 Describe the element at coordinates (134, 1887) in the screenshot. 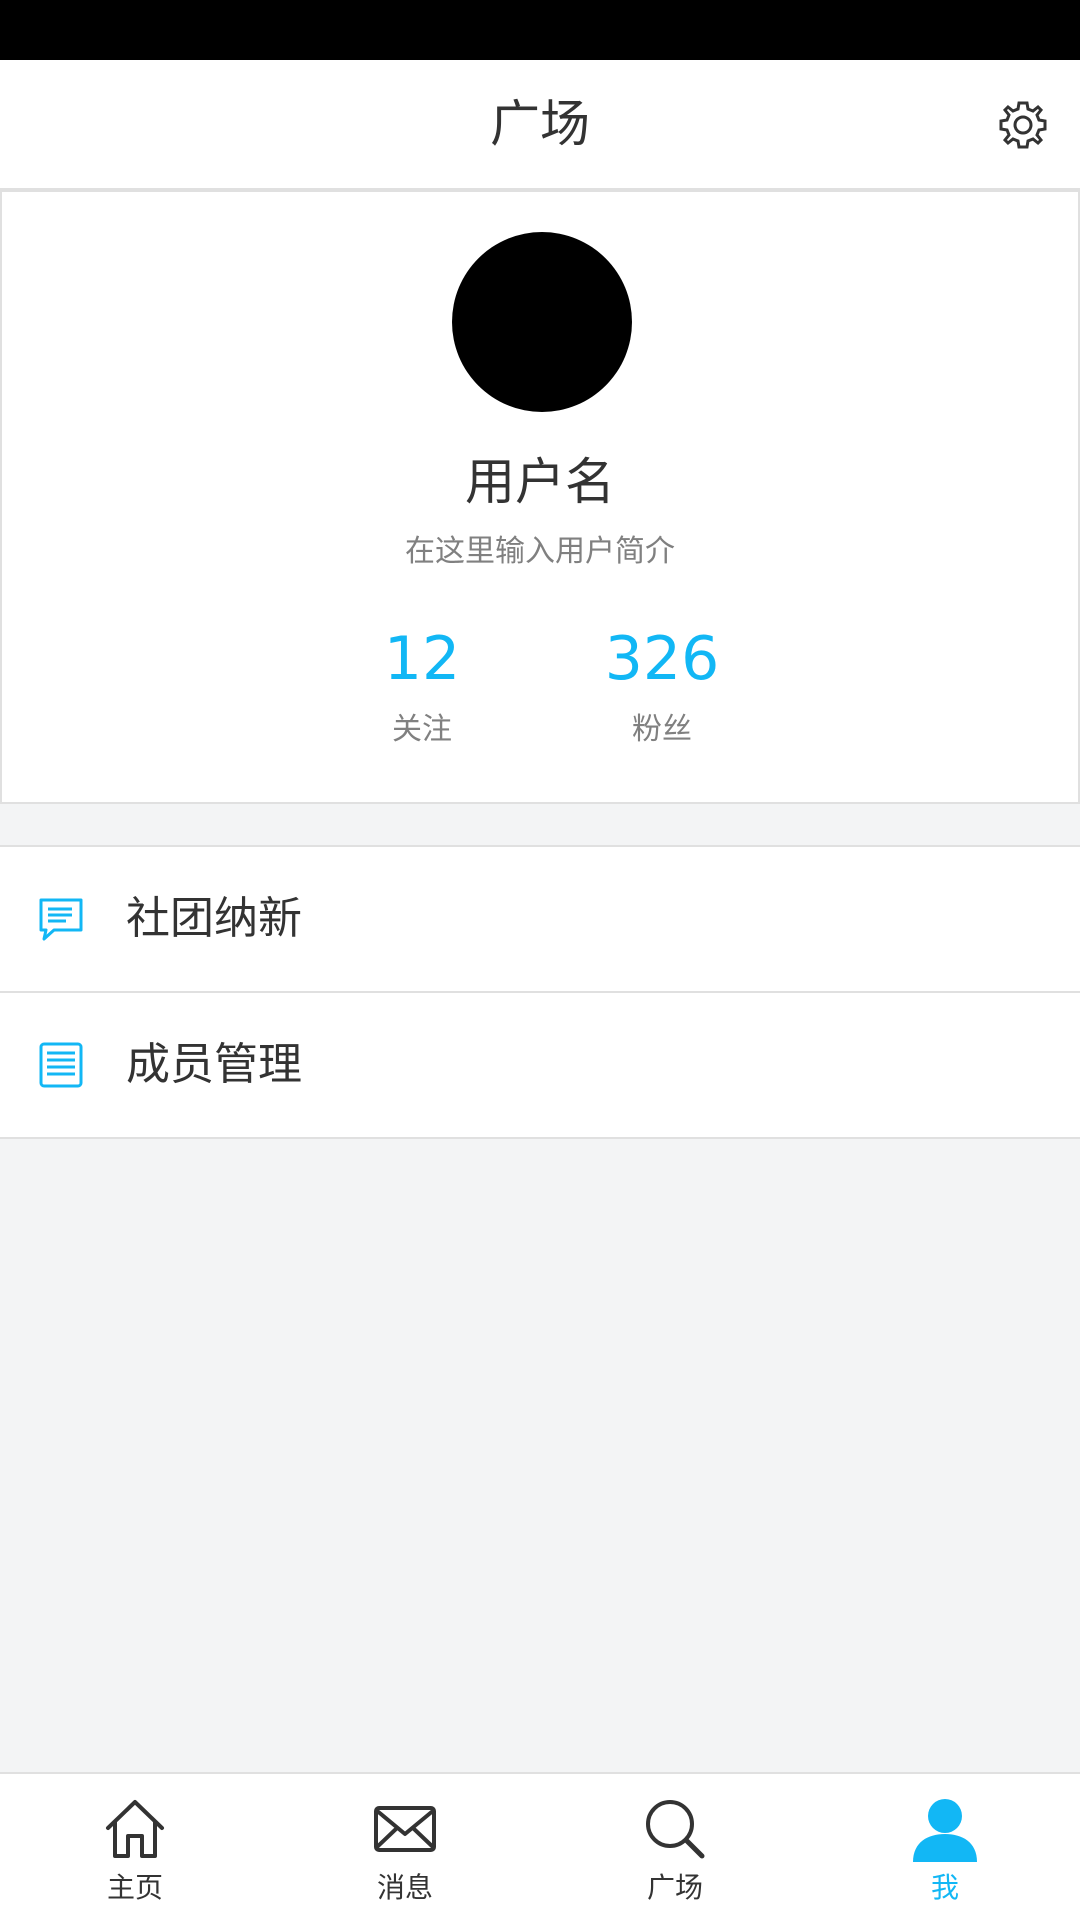

I see `tab-label: 主页` at that location.